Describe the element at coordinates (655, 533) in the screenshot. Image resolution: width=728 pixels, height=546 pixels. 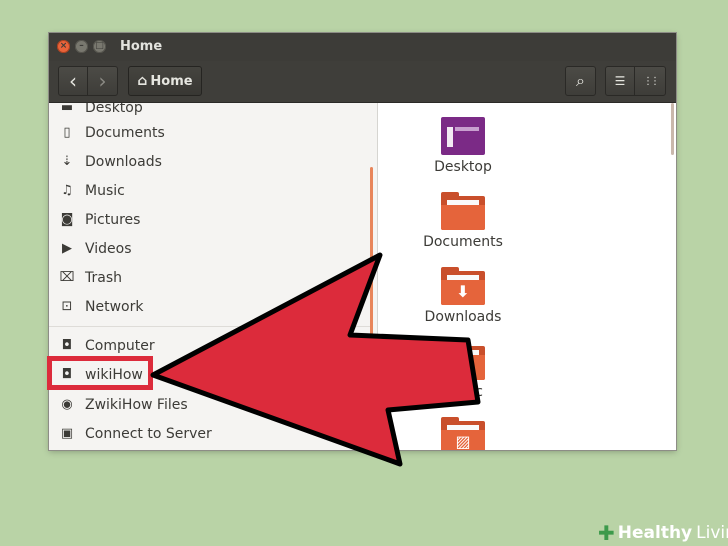
I see `watermark-text-1: Healthy` at that location.